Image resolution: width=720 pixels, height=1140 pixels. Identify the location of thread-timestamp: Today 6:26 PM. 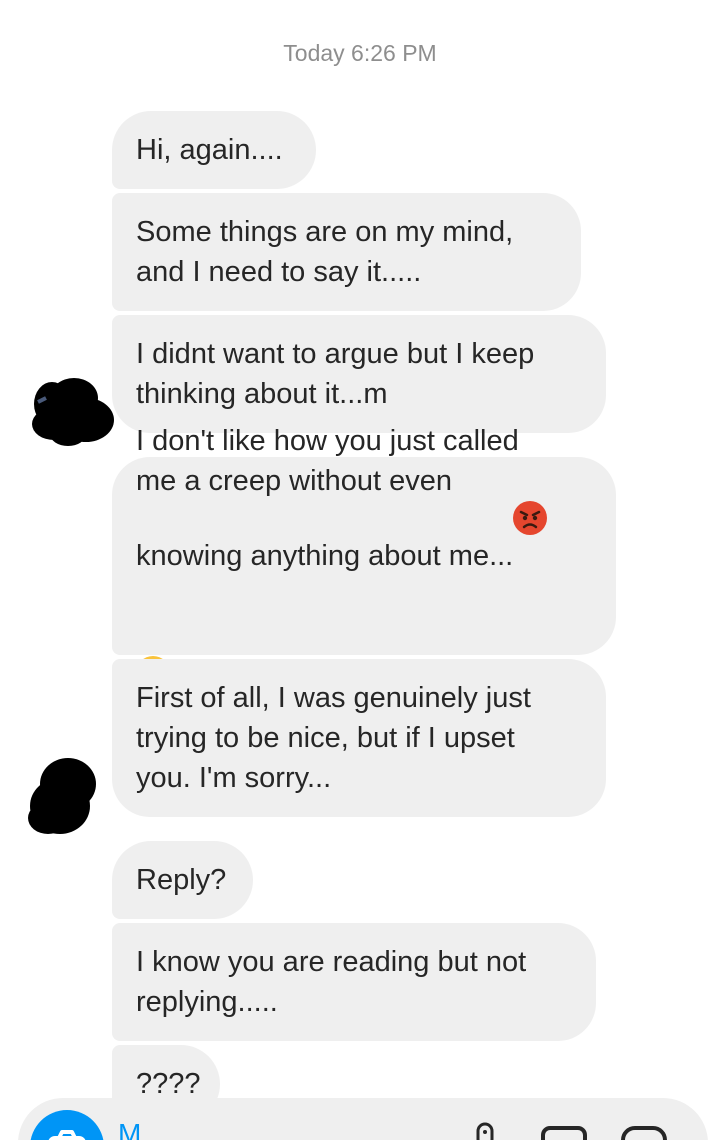
(360, 53).